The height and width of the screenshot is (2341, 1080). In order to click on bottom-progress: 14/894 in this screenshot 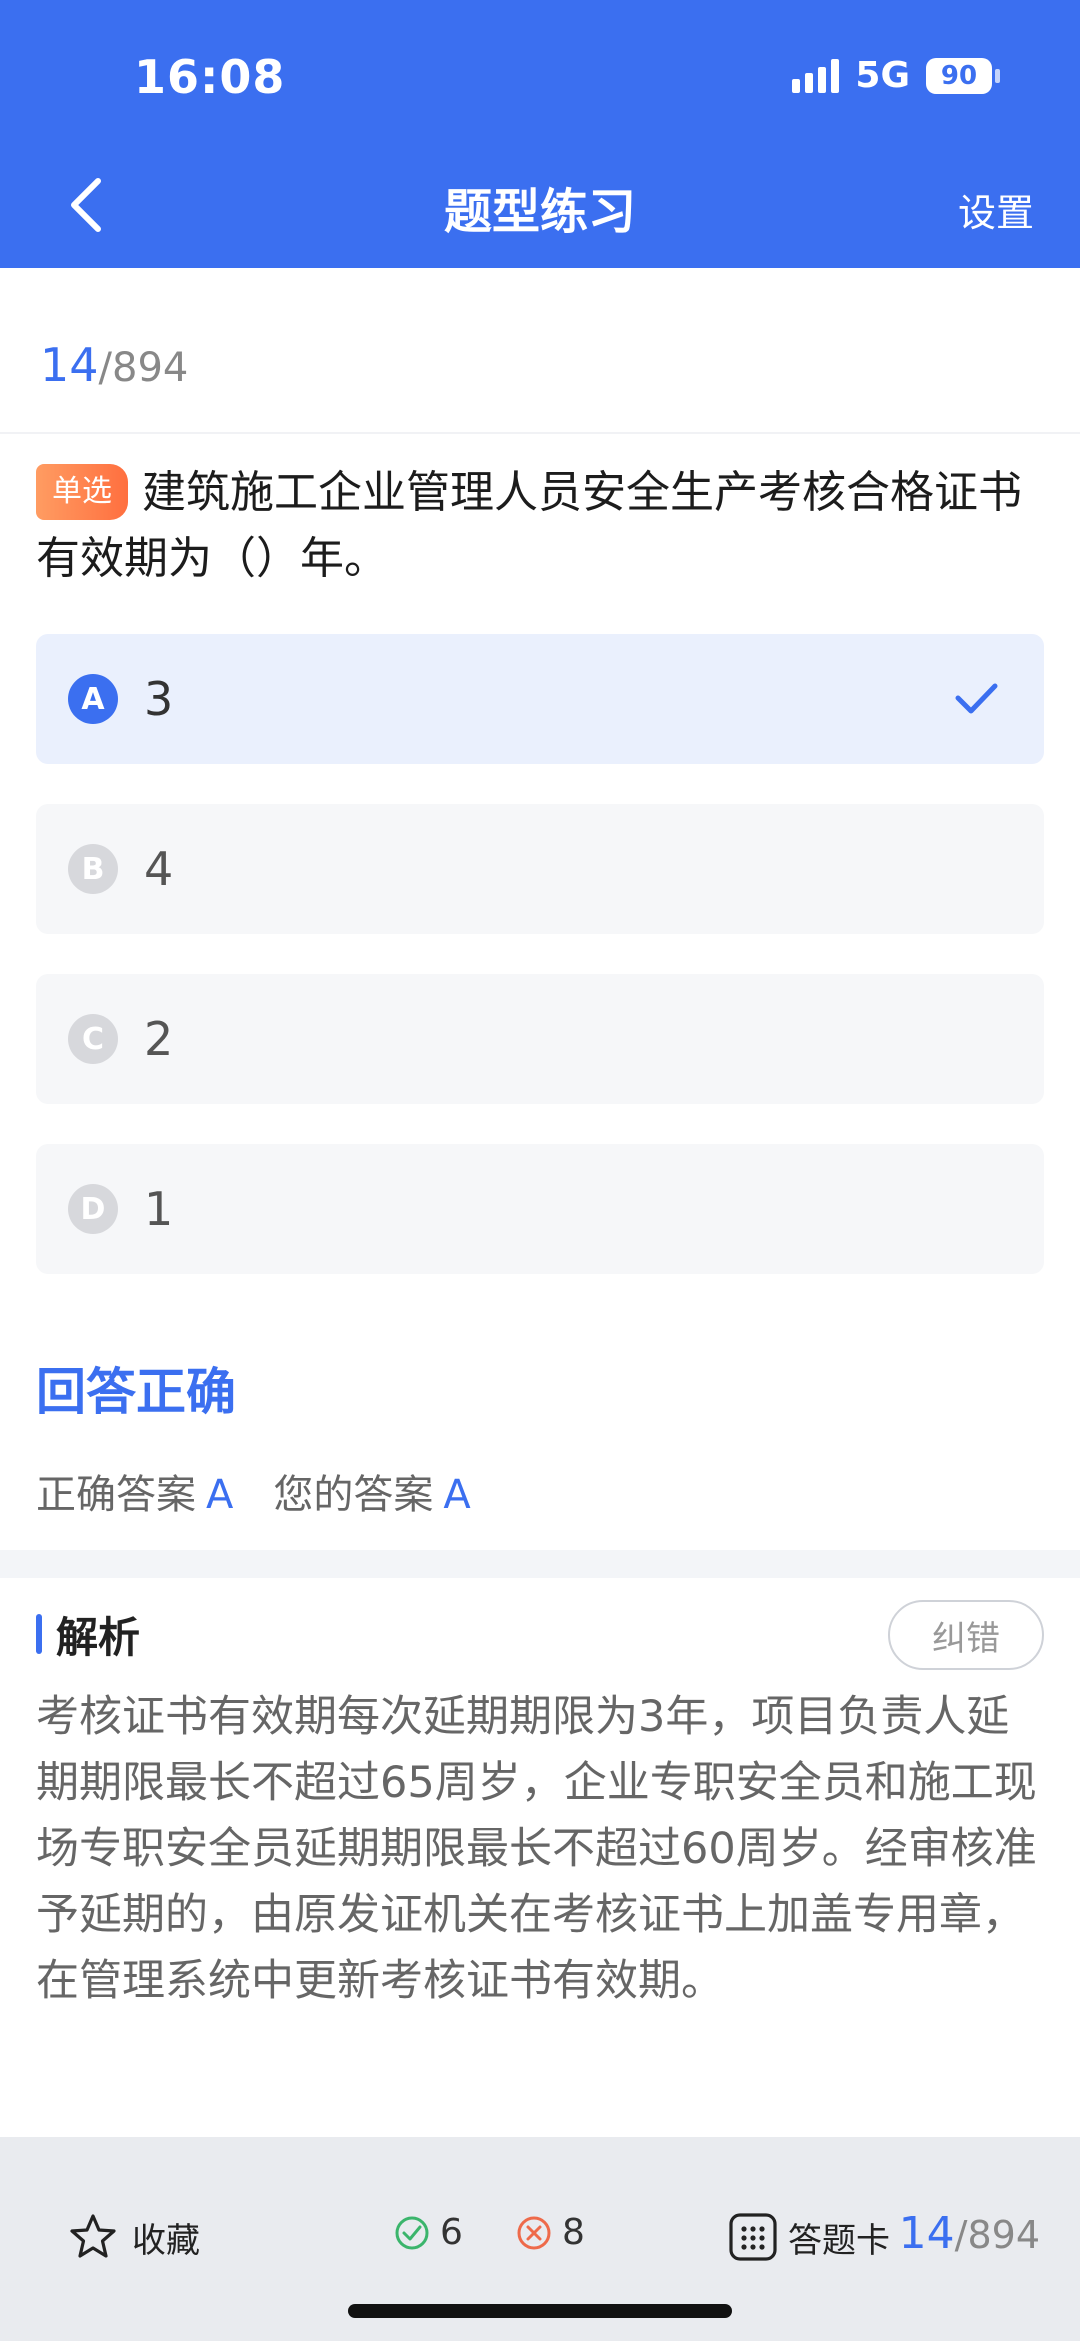, I will do `click(969, 2233)`.